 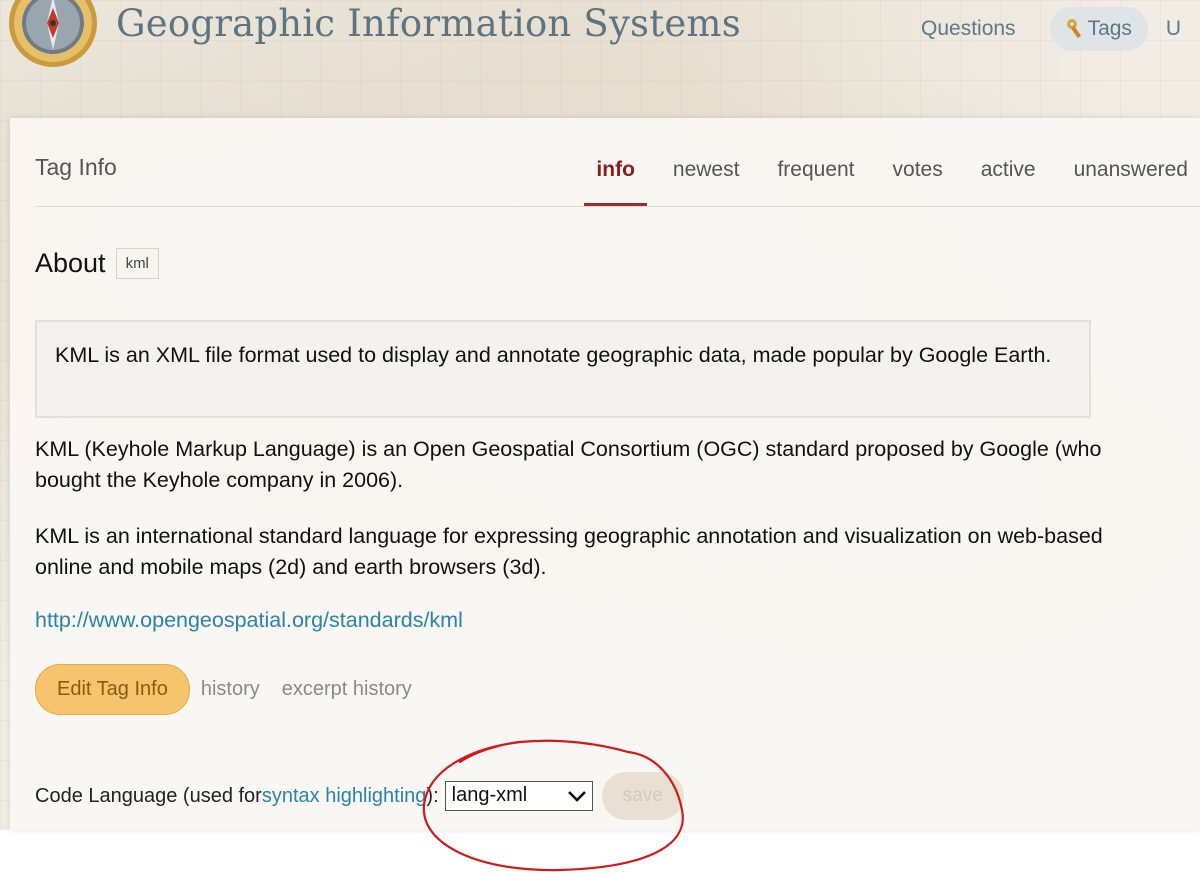 I want to click on about-label: About, so click(x=70, y=263).